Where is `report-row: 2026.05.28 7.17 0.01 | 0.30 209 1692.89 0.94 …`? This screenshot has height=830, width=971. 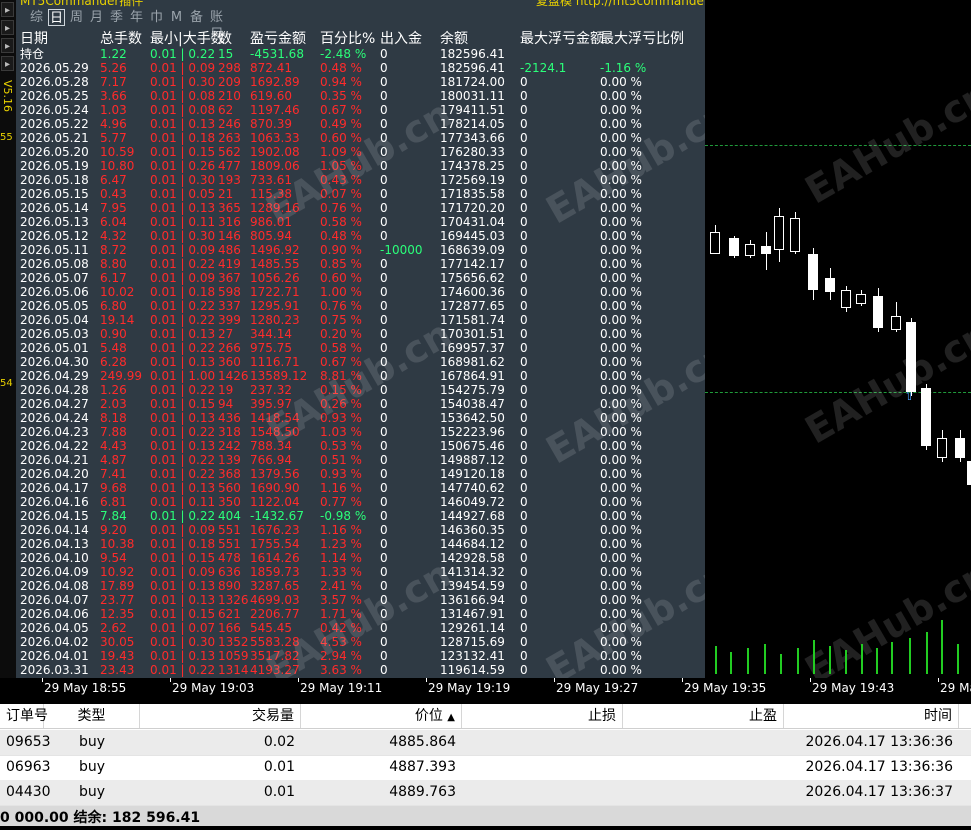 report-row: 2026.05.28 7.17 0.01 | 0.30 209 1692.89 0.94 … is located at coordinates (350, 82).